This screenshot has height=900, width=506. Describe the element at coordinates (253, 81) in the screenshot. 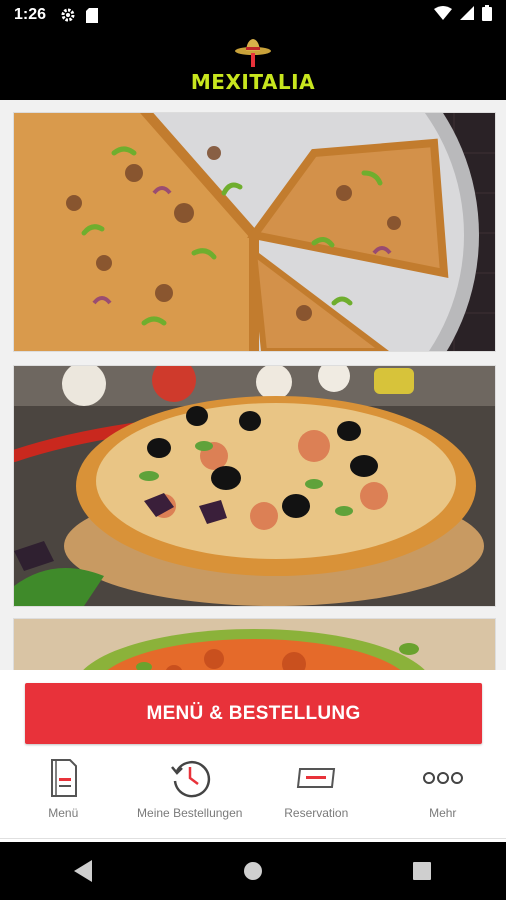

I see `app-logo: MEXITALIA` at that location.